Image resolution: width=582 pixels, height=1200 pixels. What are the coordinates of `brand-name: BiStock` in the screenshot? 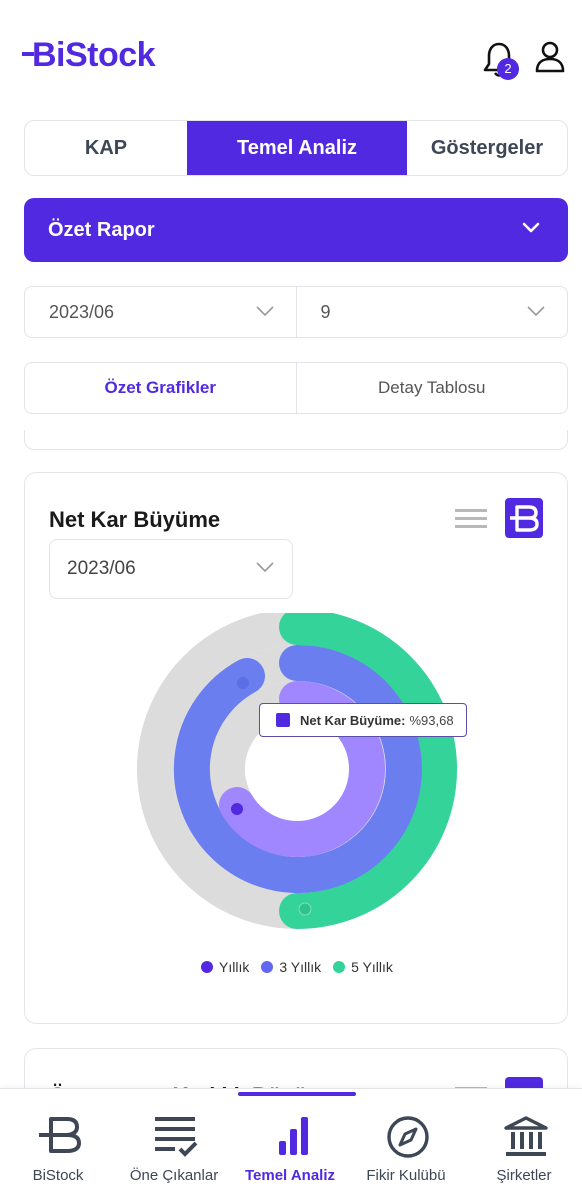 It's located at (94, 55).